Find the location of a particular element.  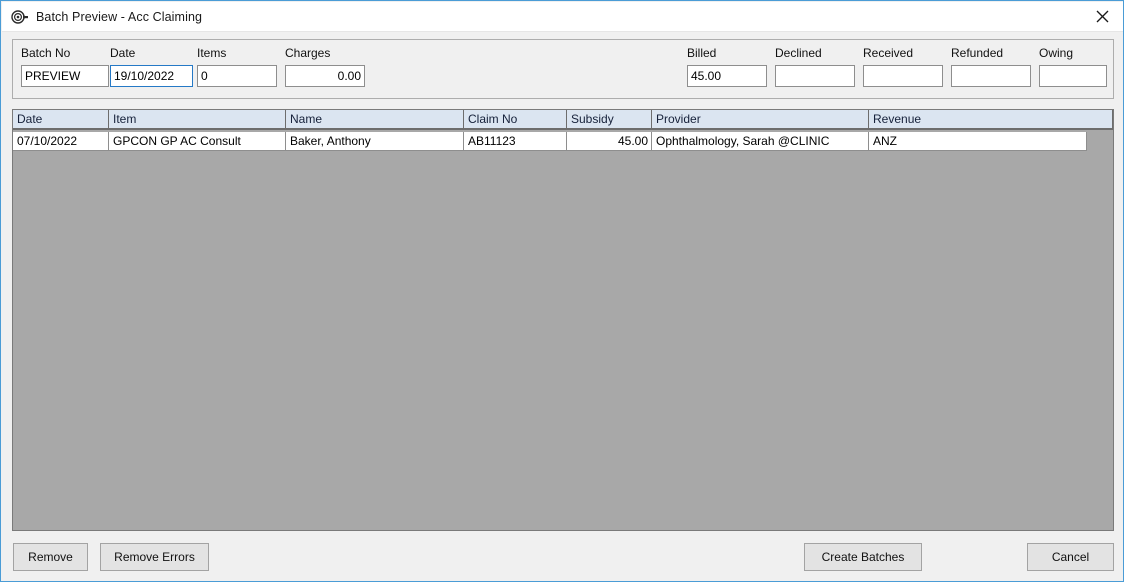

input-received is located at coordinates (903, 76).